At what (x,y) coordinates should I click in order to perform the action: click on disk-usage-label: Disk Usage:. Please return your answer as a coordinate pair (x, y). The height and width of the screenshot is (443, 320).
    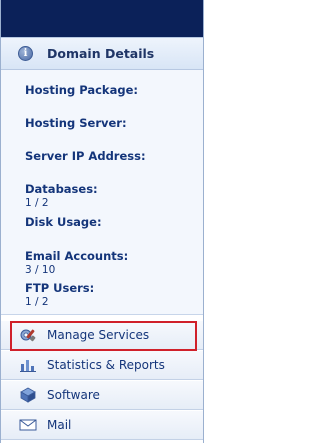
    Looking at the image, I should click on (63, 222).